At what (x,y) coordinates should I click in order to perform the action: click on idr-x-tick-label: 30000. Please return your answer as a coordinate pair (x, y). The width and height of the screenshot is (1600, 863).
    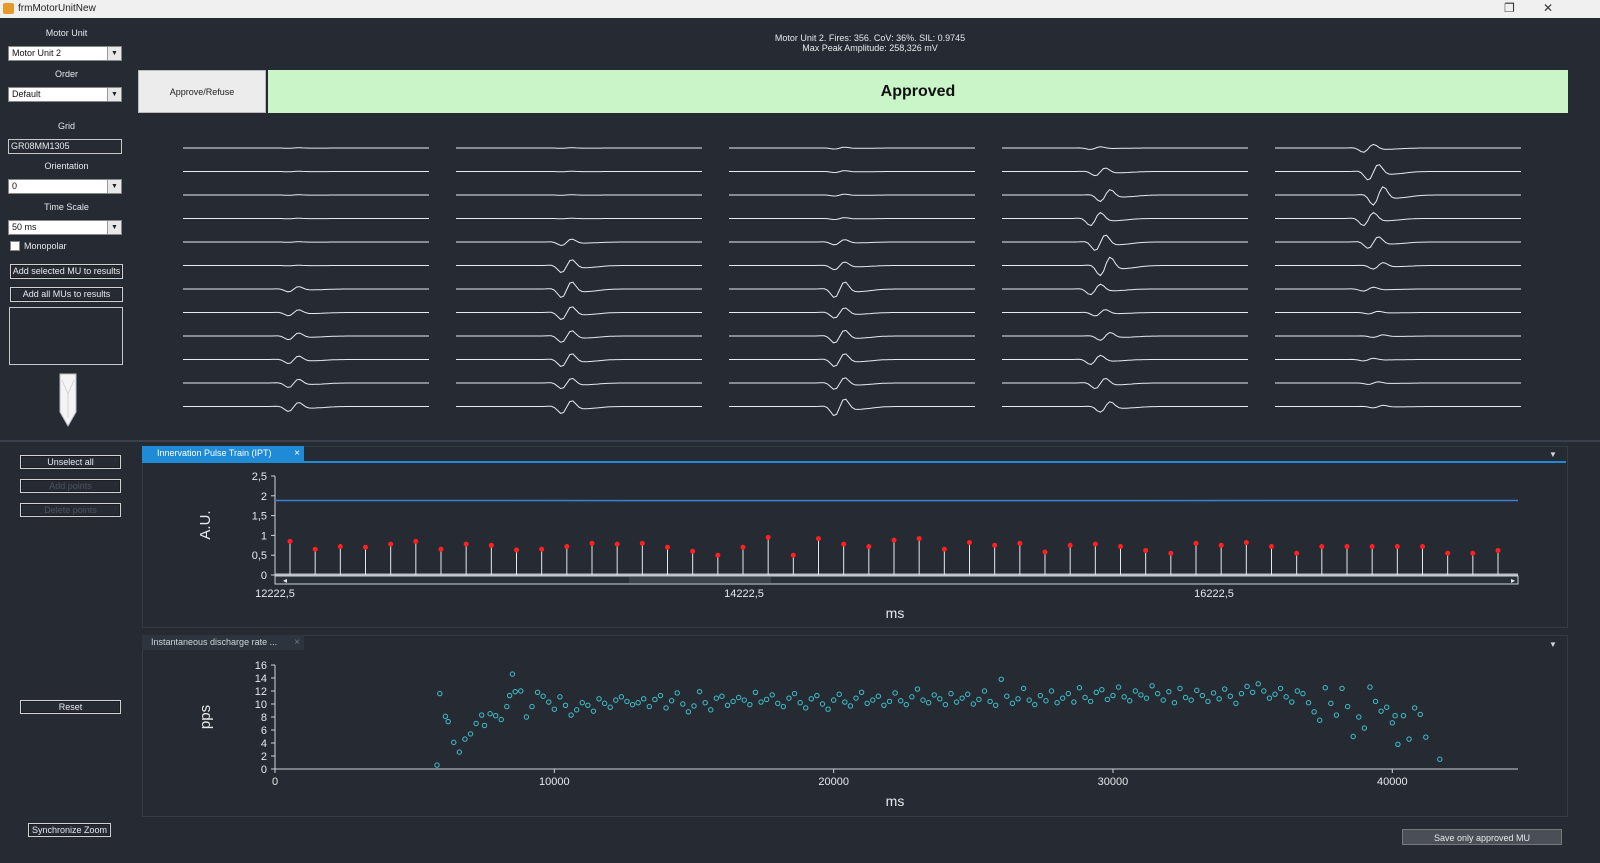
    Looking at the image, I should click on (1113, 782).